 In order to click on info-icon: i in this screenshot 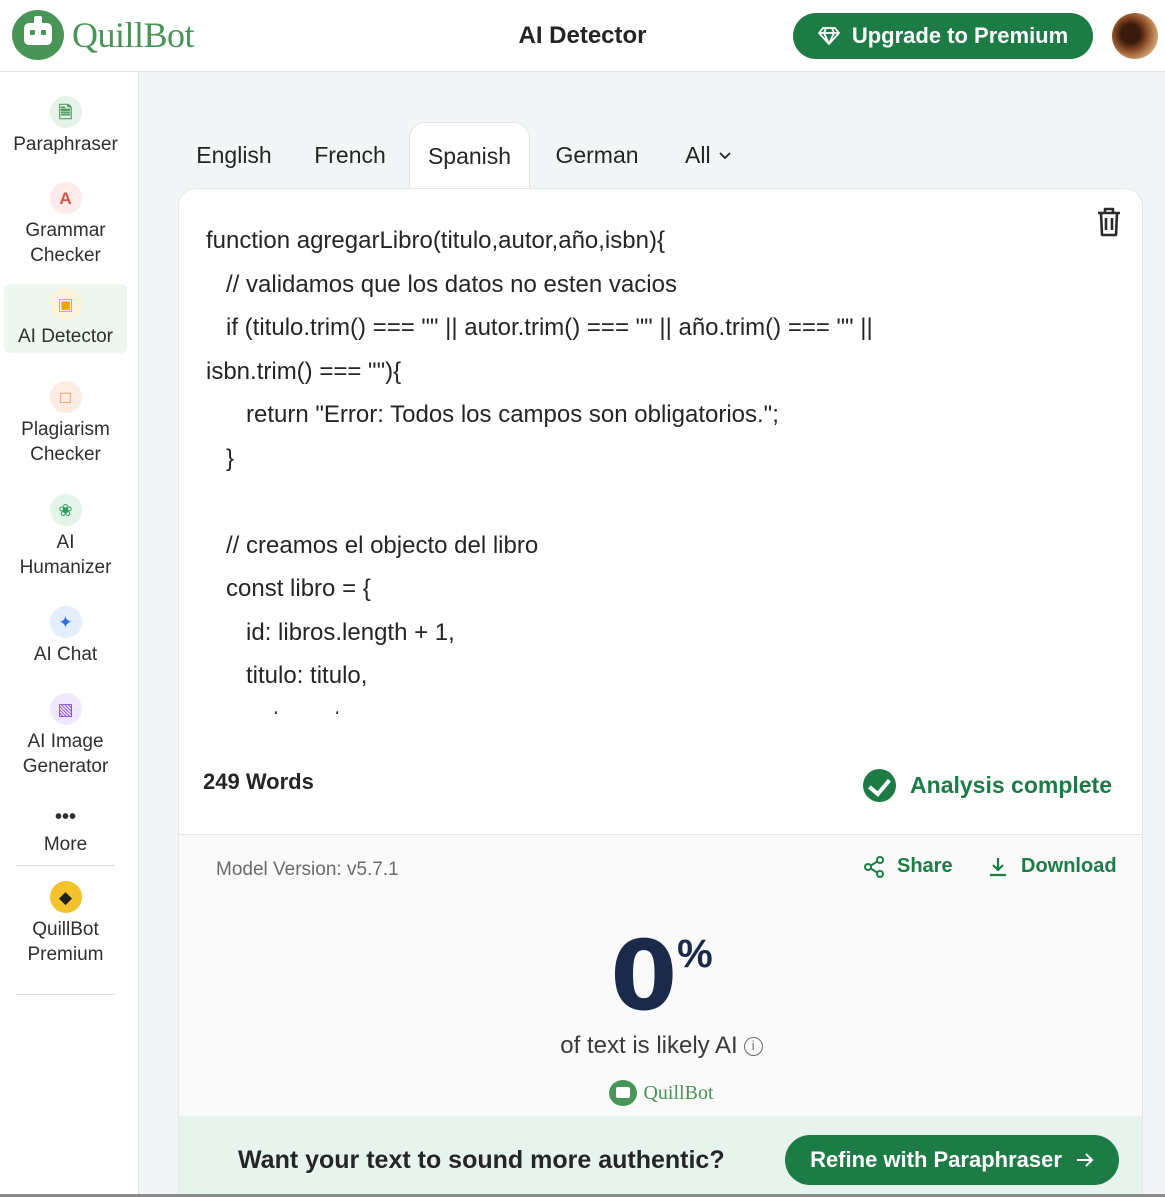, I will do `click(753, 1046)`.